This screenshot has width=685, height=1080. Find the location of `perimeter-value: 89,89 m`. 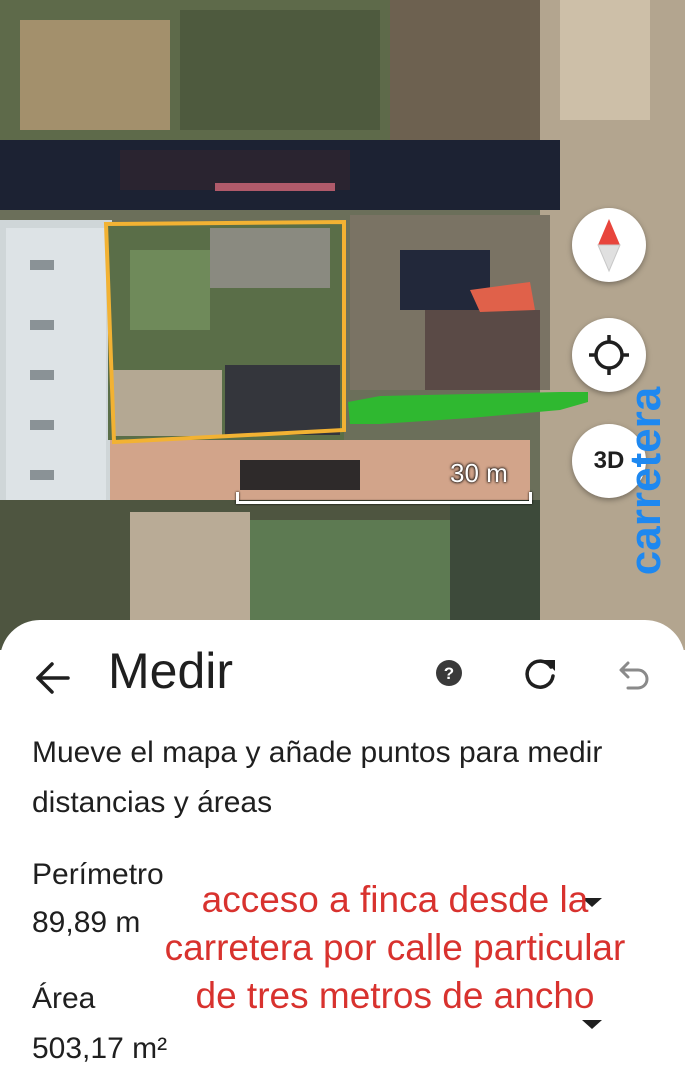

perimeter-value: 89,89 m is located at coordinates (86, 922).